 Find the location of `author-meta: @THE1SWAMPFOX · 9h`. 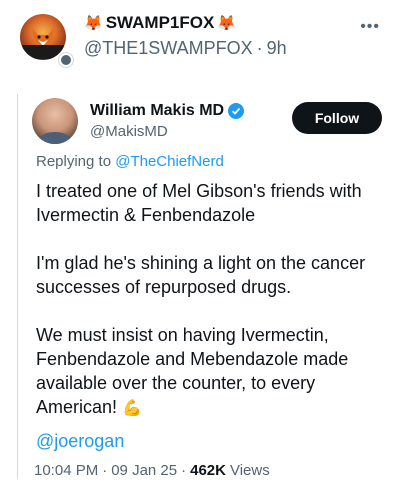

author-meta: @THE1SWAMPFOX · 9h is located at coordinates (185, 48).